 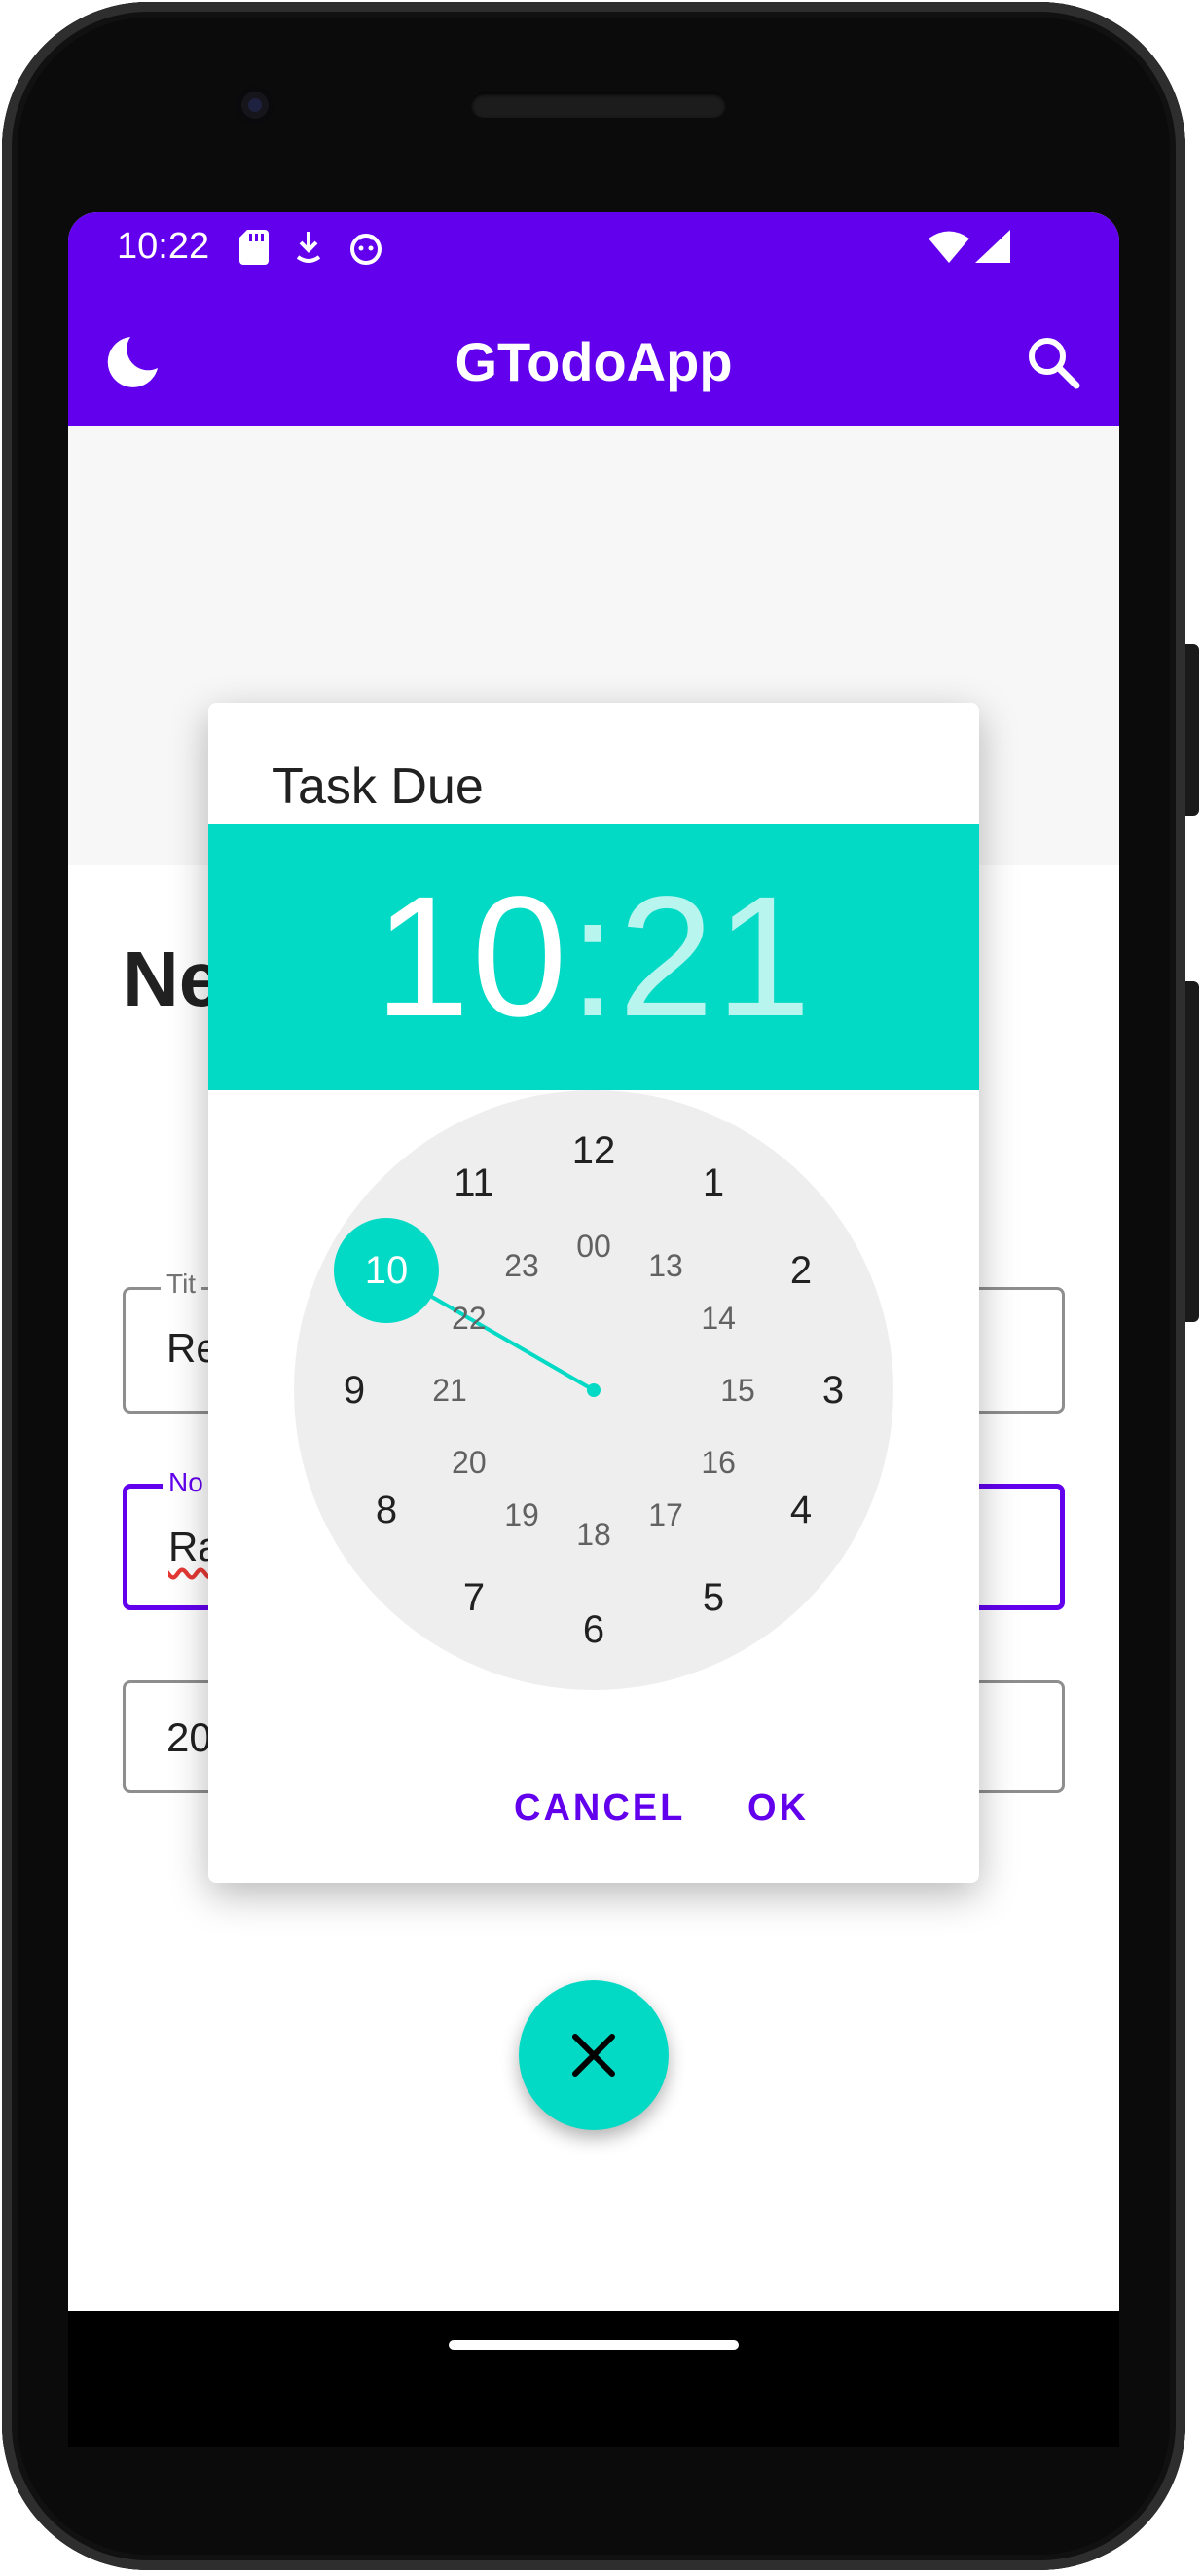 I want to click on hour-inner-17: 17, so click(x=665, y=1514).